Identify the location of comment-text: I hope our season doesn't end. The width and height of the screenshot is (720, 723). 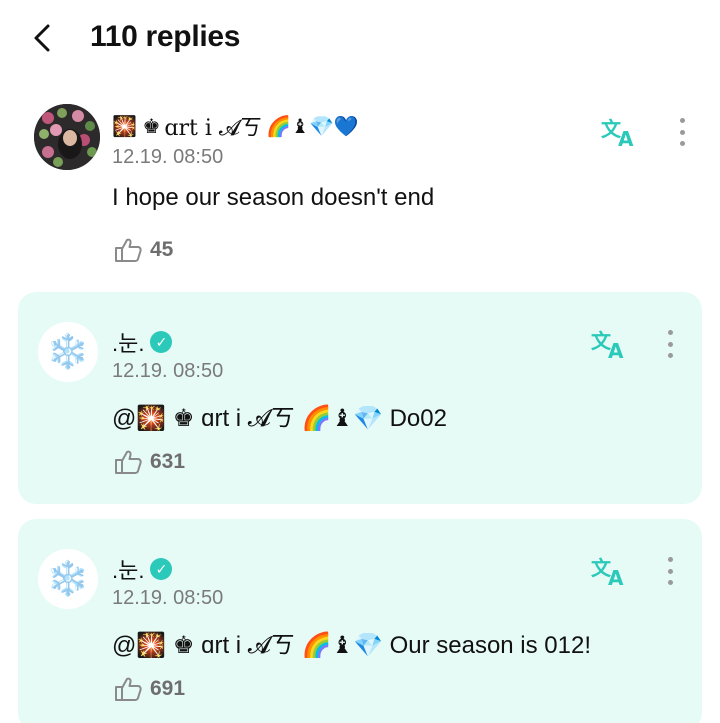
(273, 197).